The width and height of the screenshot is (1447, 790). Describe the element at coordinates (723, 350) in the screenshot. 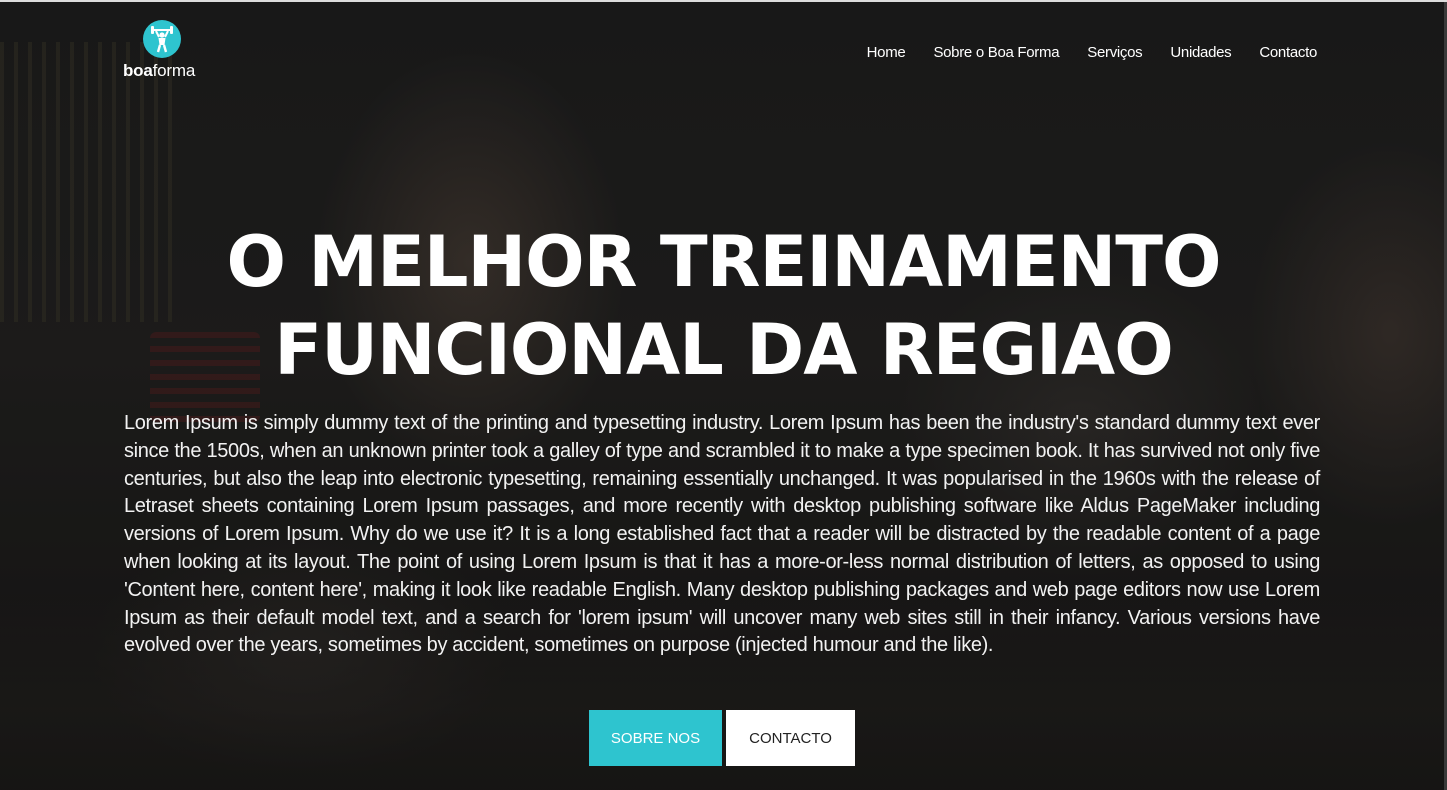

I see `hero-headline-line-2: FUNCIONAL DA REGIAO` at that location.